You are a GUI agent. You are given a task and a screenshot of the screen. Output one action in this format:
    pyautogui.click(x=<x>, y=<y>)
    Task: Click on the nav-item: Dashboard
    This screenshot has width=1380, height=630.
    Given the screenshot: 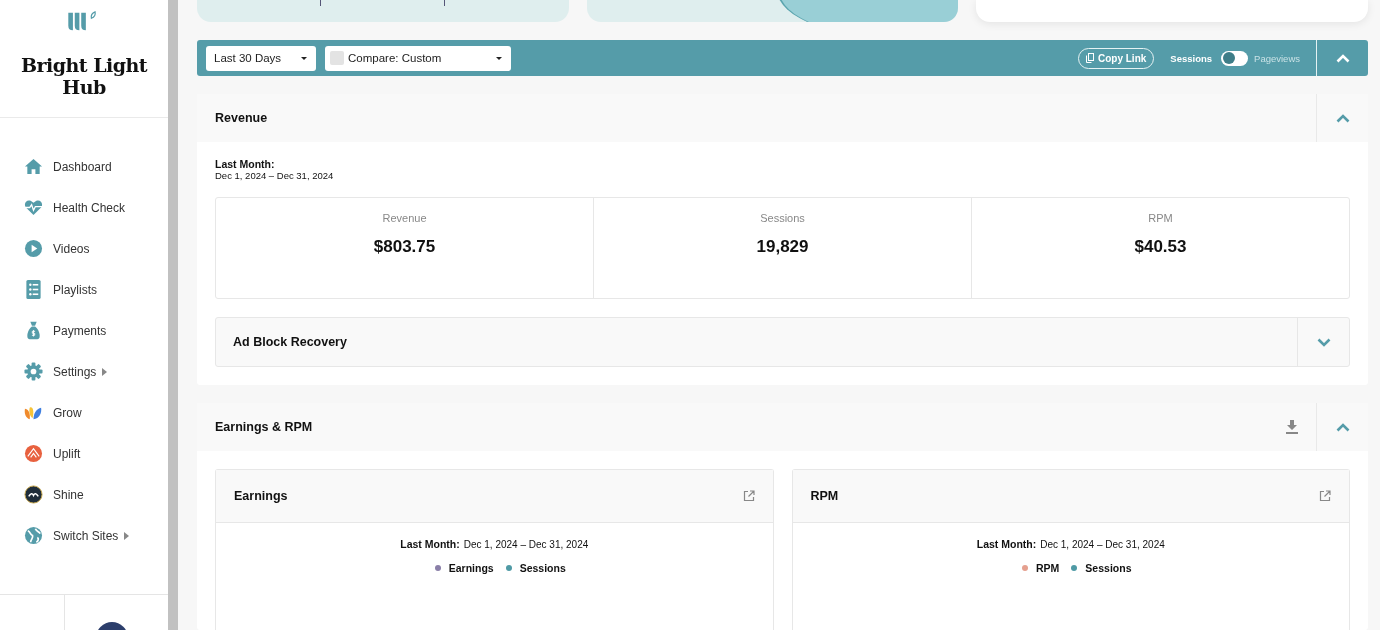 What is the action you would take?
    pyautogui.click(x=84, y=166)
    